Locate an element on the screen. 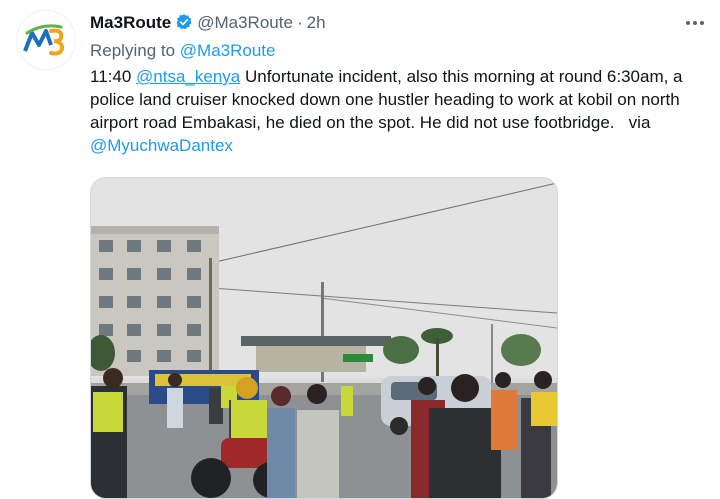  replying-prefix: Replying to is located at coordinates (133, 50).